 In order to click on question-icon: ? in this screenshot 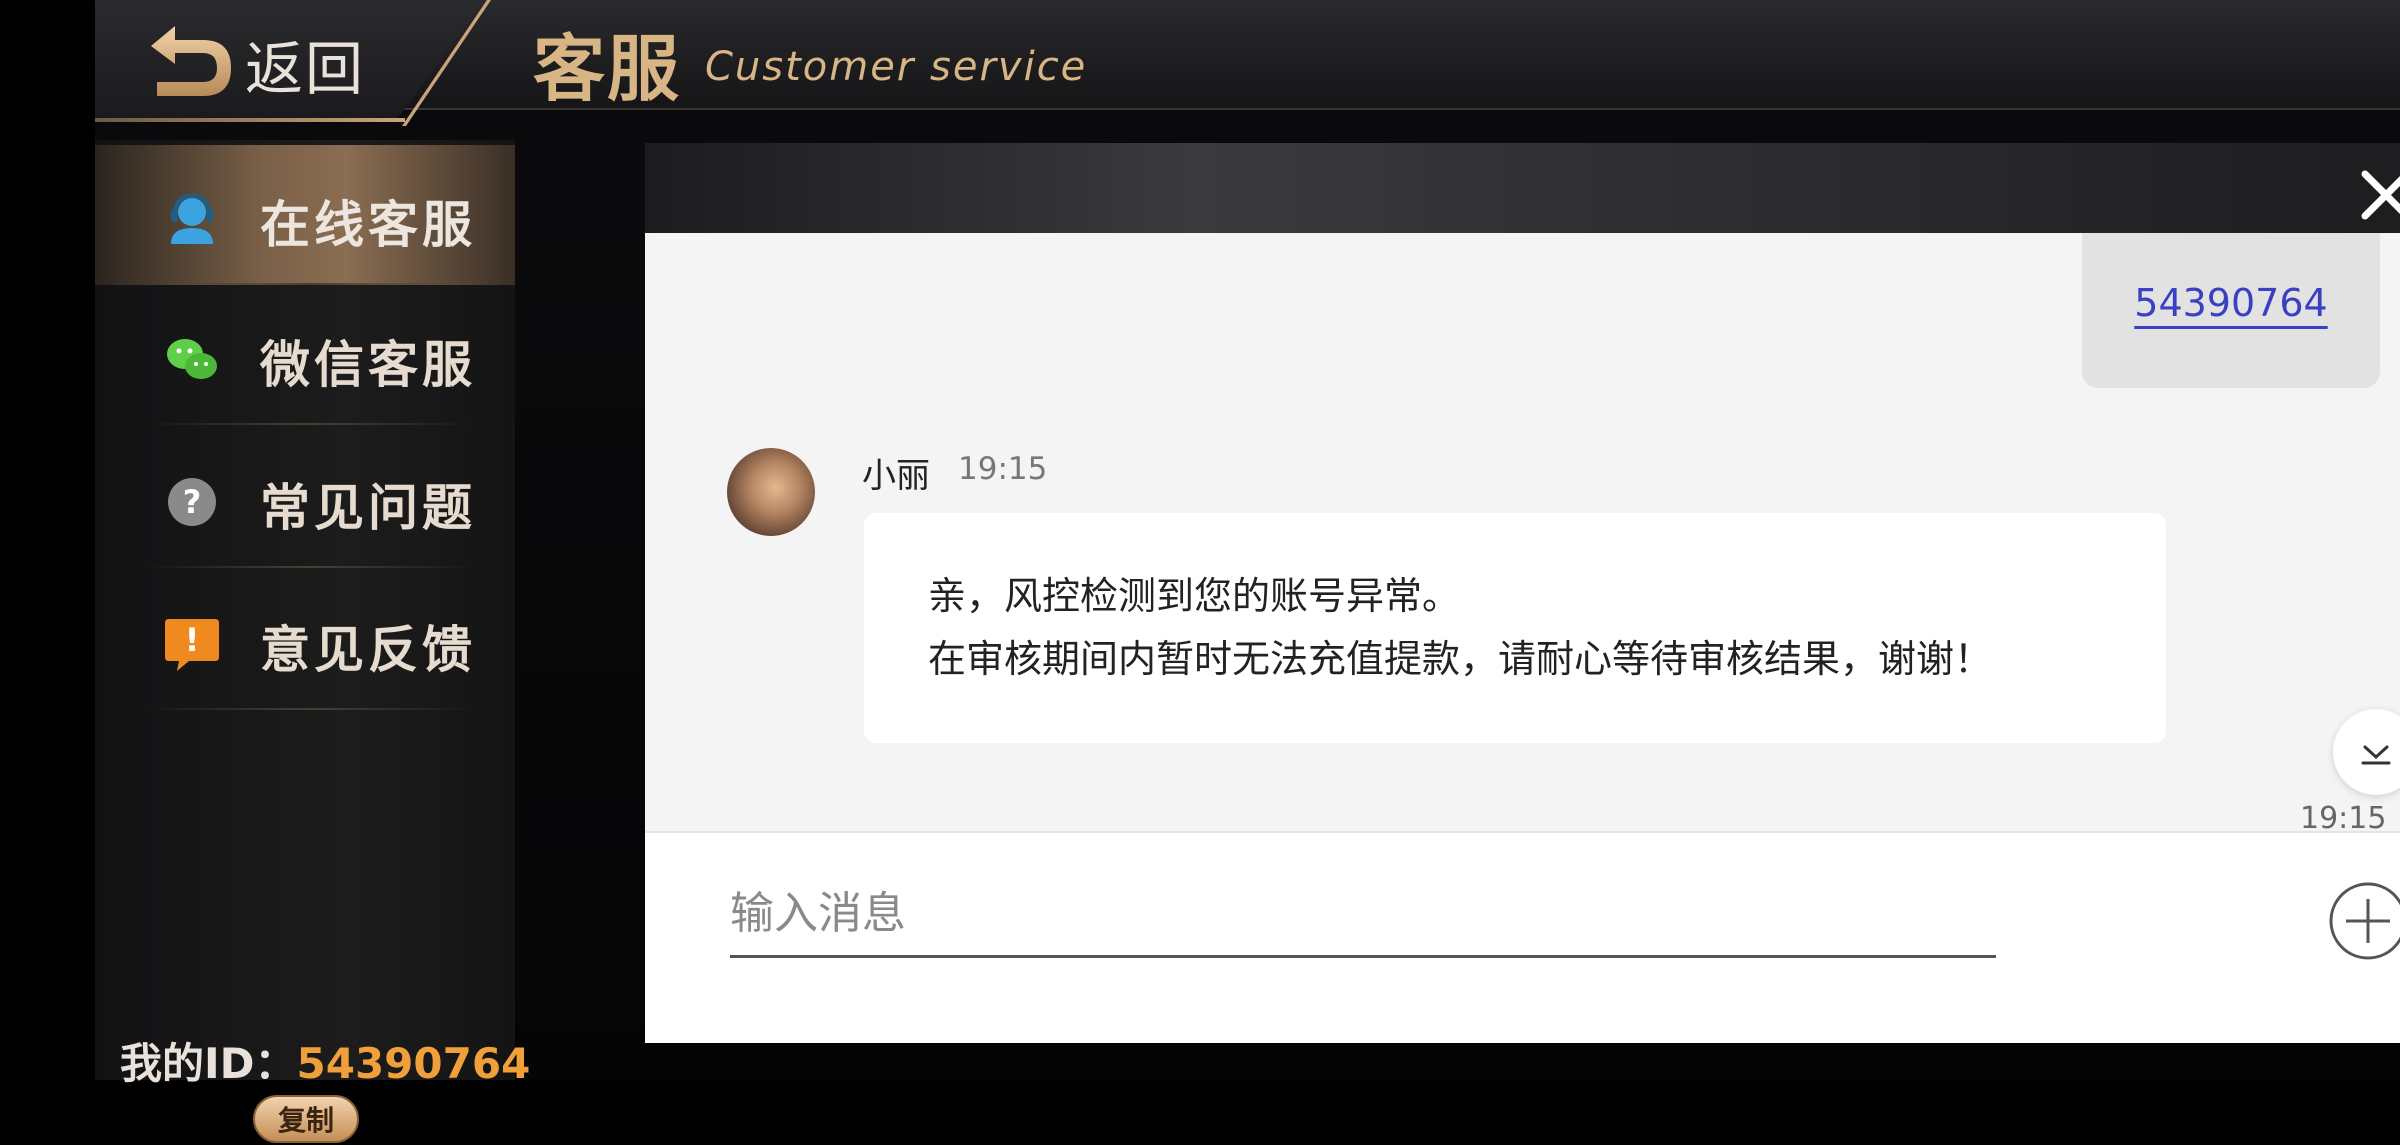, I will do `click(192, 502)`.